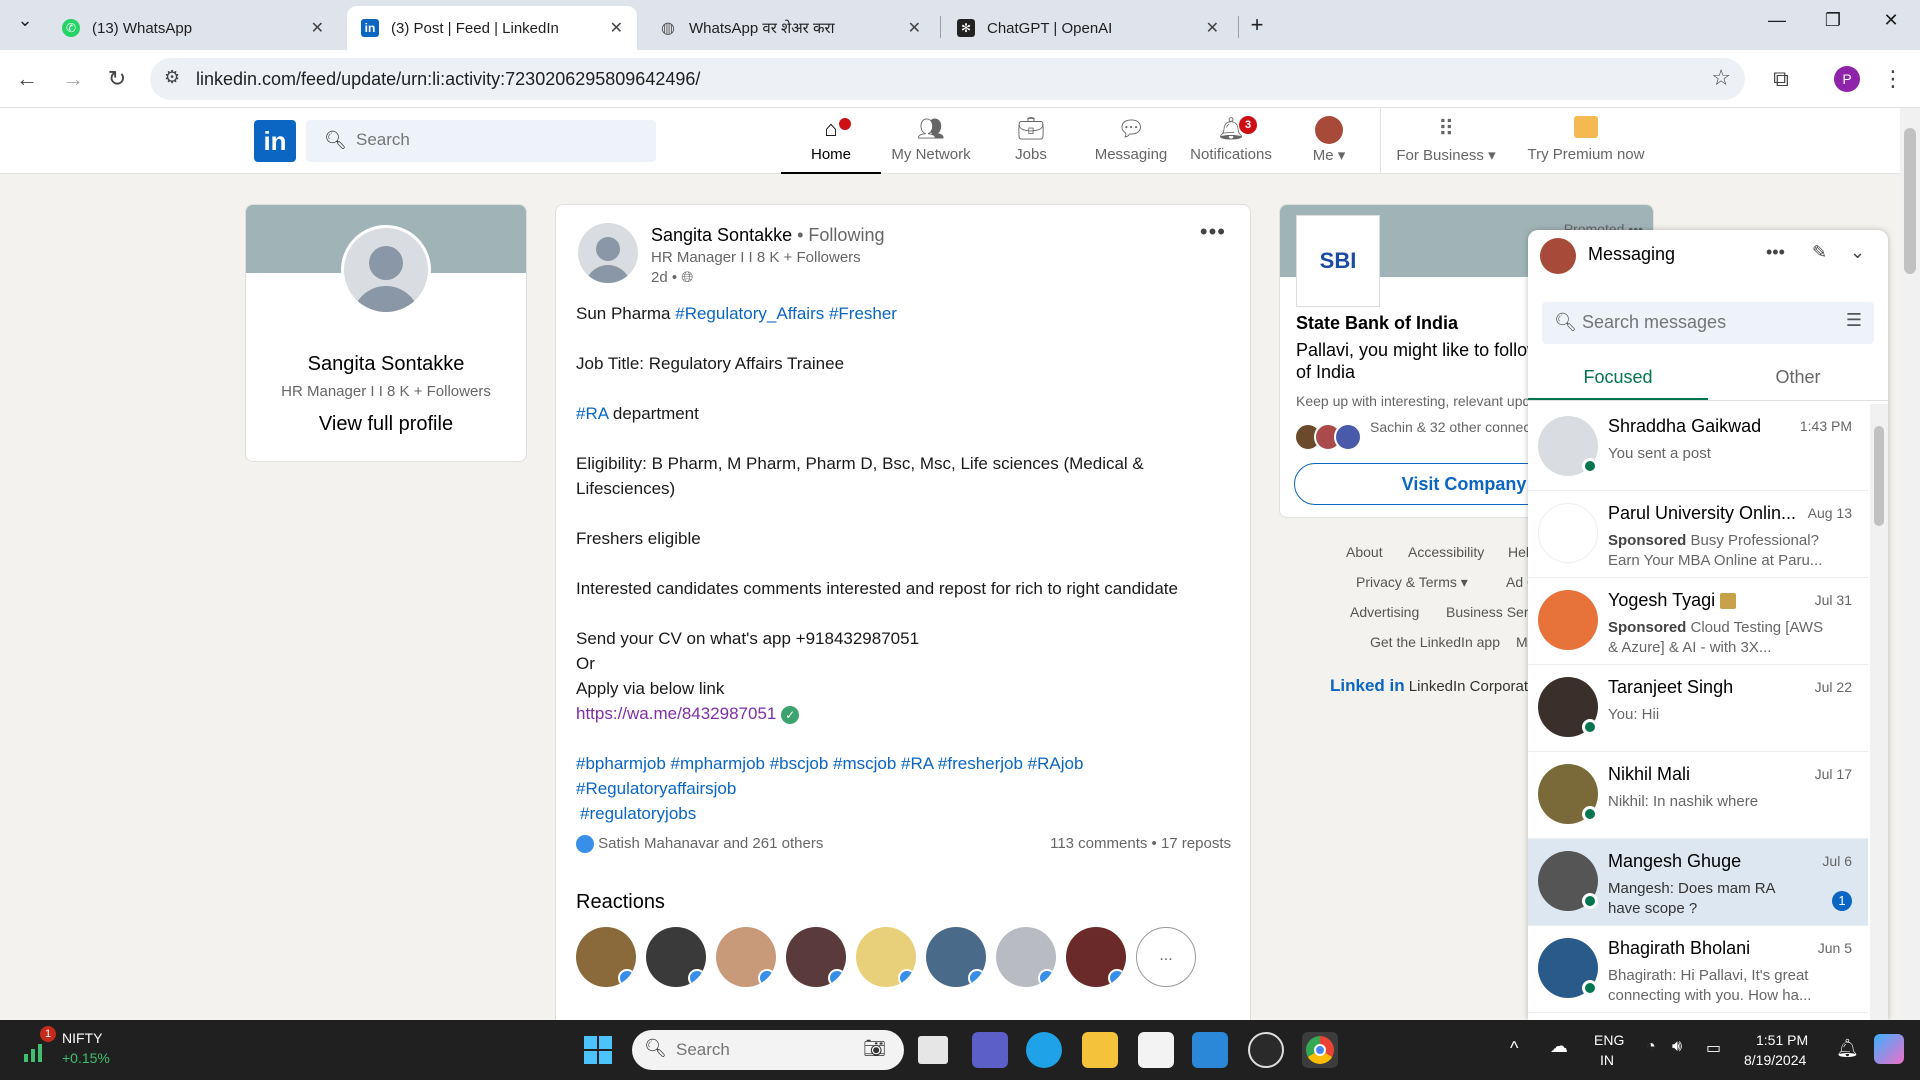  What do you see at coordinates (1514, 1048) in the screenshot?
I see `show-hidden-icons-chevron-icon: ^` at bounding box center [1514, 1048].